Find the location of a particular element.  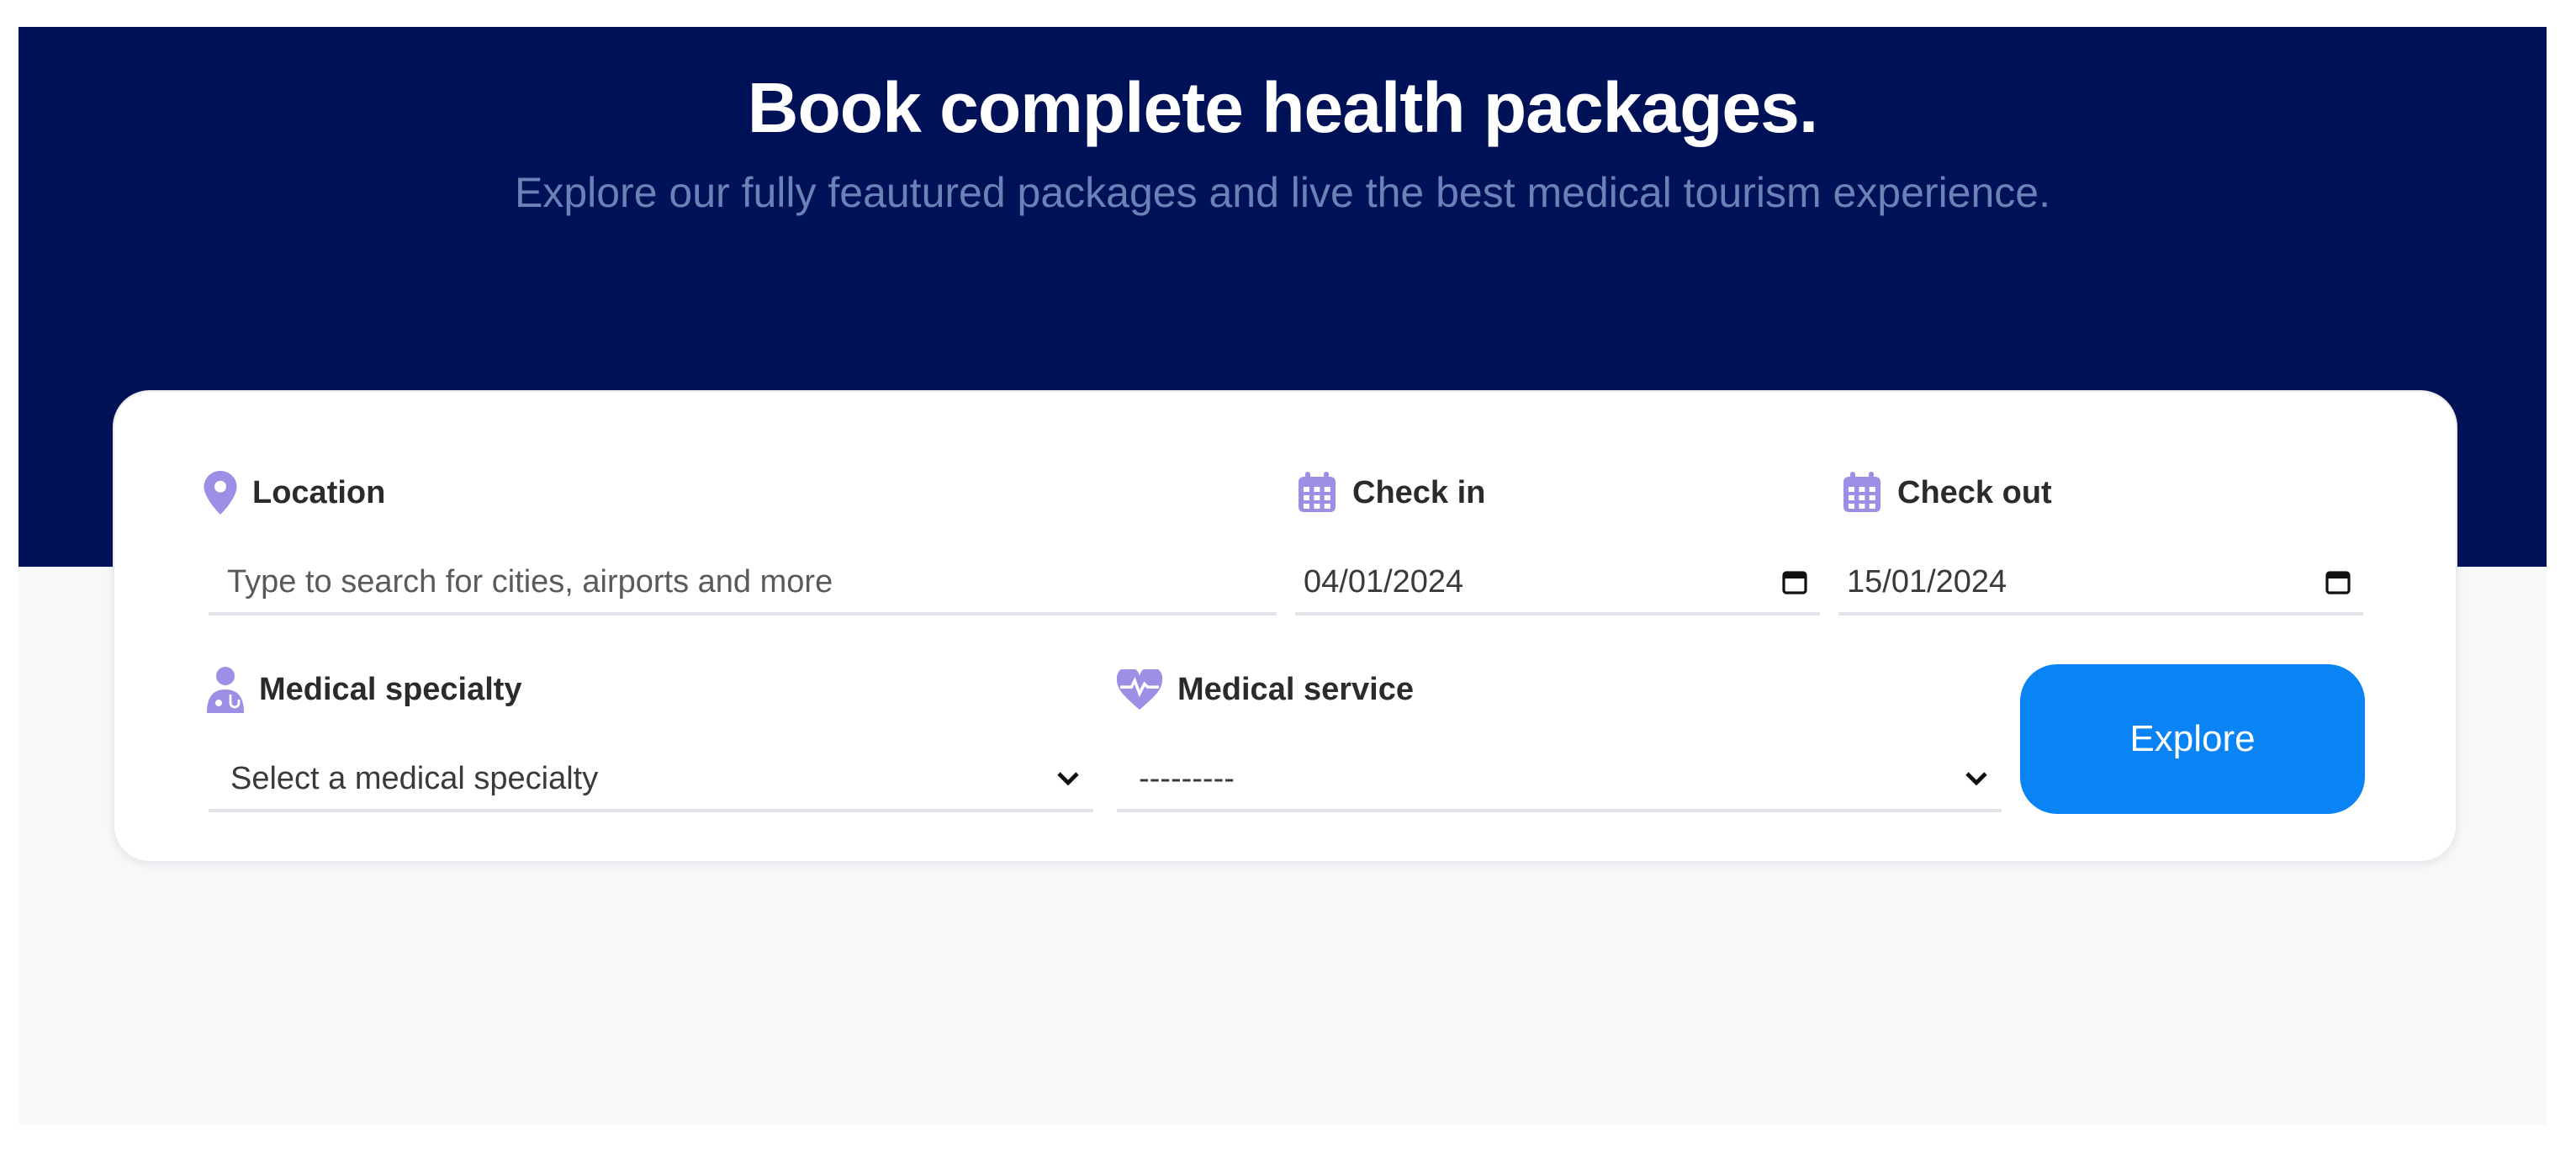

medical-specialty-label: Medical specialty is located at coordinates (364, 689).